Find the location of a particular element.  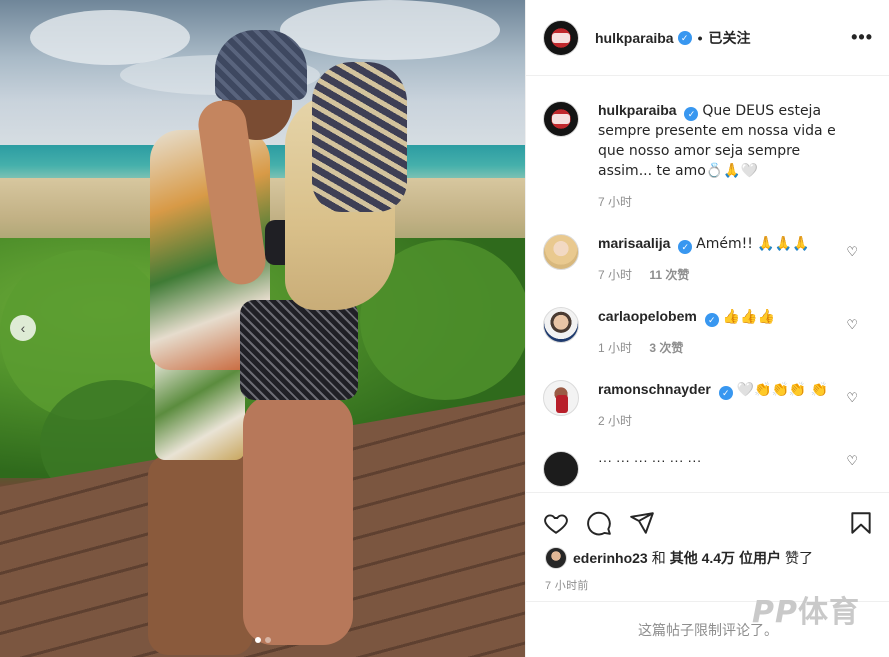

carousel-dots is located at coordinates (262, 640).